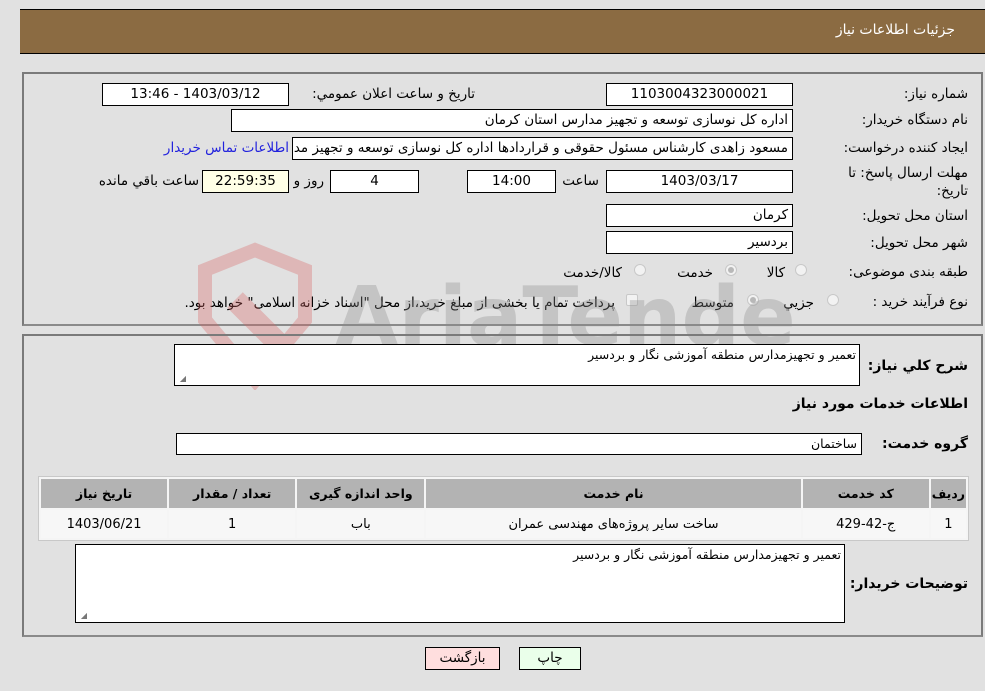  What do you see at coordinates (361, 493) in the screenshot?
I see `col-header-unit: واحد اندازه گیری` at bounding box center [361, 493].